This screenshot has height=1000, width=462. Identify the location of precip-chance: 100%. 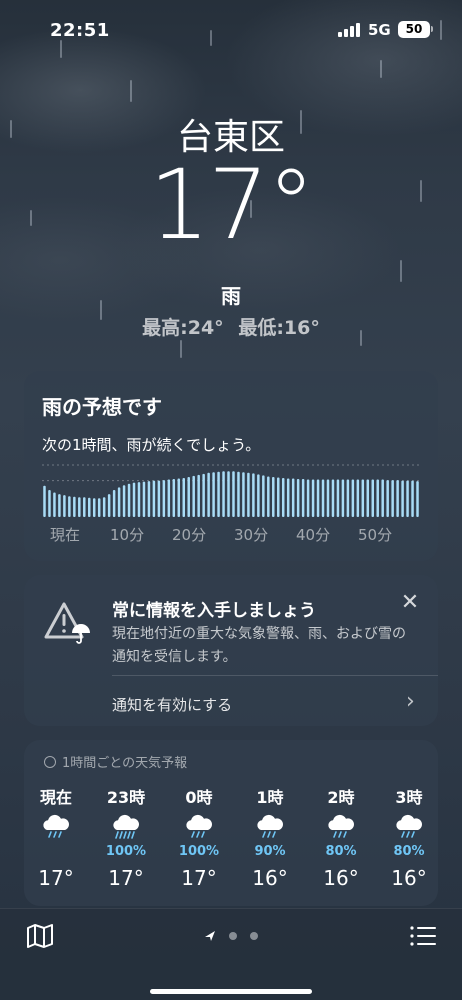
(199, 851).